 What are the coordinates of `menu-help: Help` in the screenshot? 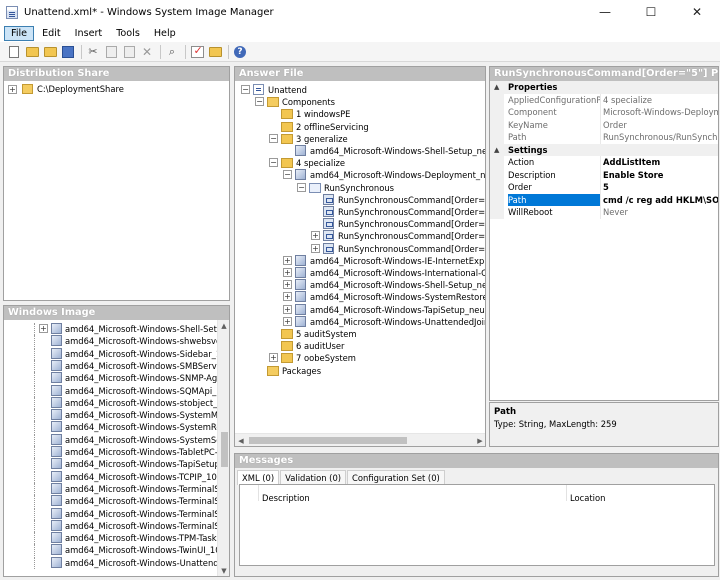 It's located at (165, 33).